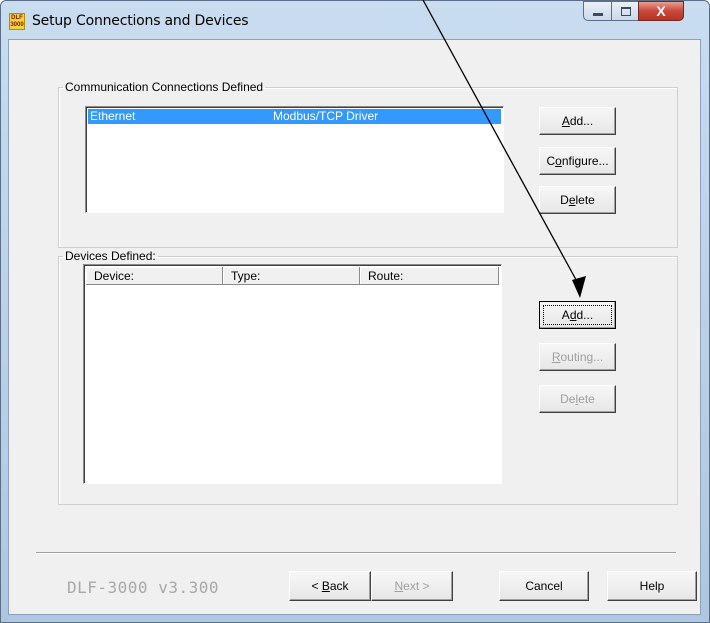  Describe the element at coordinates (652, 586) in the screenshot. I see `help-button: Help` at that location.